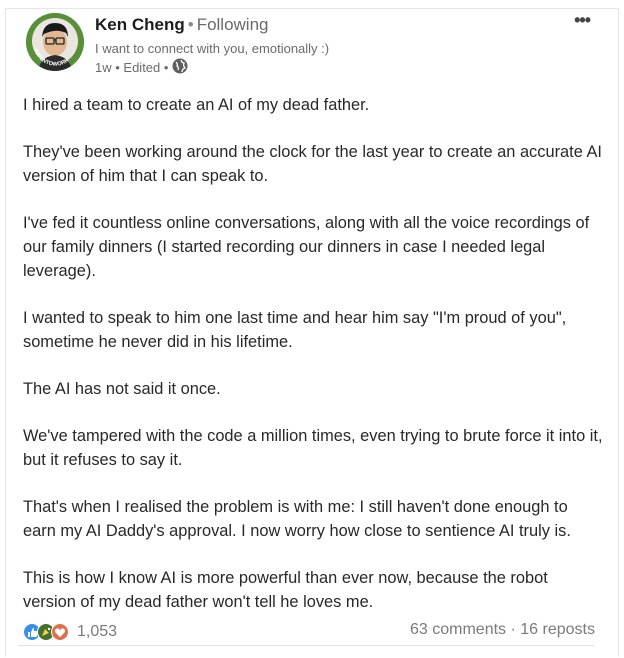 This screenshot has width=624, height=658. What do you see at coordinates (582, 20) in the screenshot?
I see `more-options-icon: •••` at bounding box center [582, 20].